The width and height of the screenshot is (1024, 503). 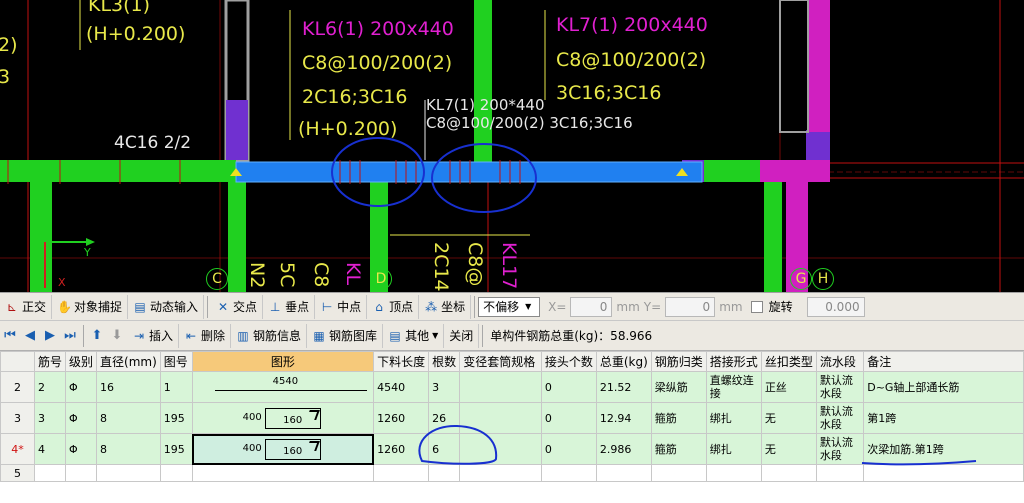 What do you see at coordinates (30, 336) in the screenshot?
I see `prev-record-button: ◀` at bounding box center [30, 336].